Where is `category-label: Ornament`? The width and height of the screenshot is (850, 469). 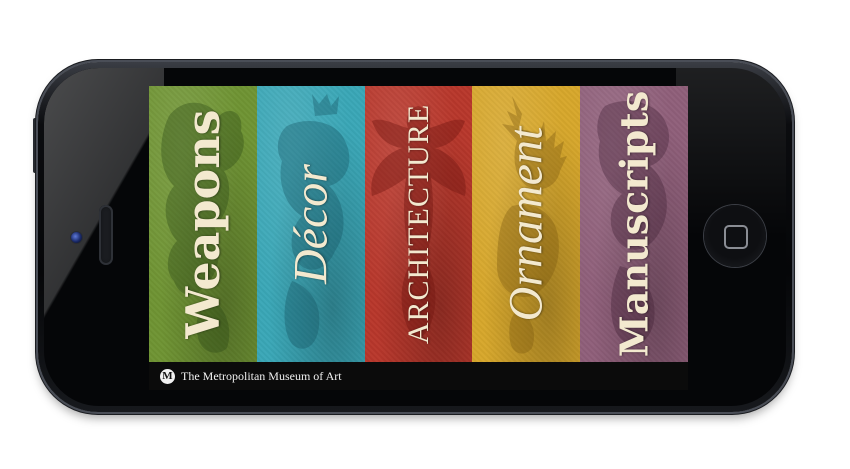 category-label: Ornament is located at coordinates (526, 224).